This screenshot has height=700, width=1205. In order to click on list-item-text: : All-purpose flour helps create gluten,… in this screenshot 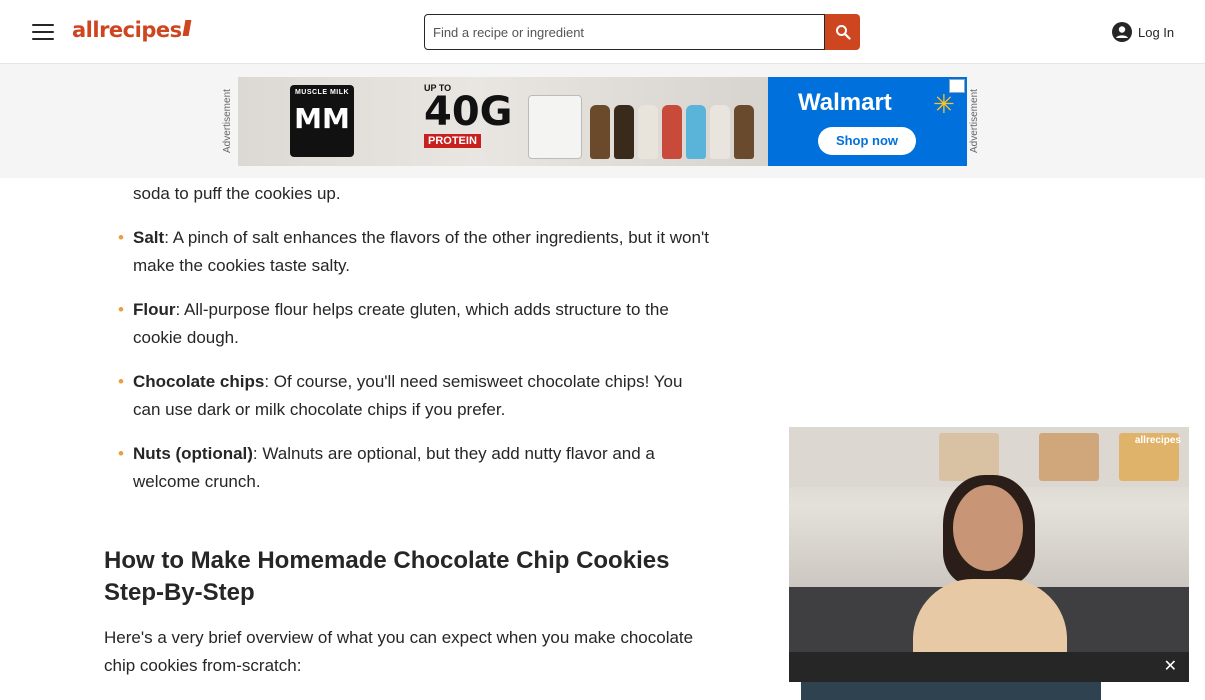, I will do `click(401, 323)`.